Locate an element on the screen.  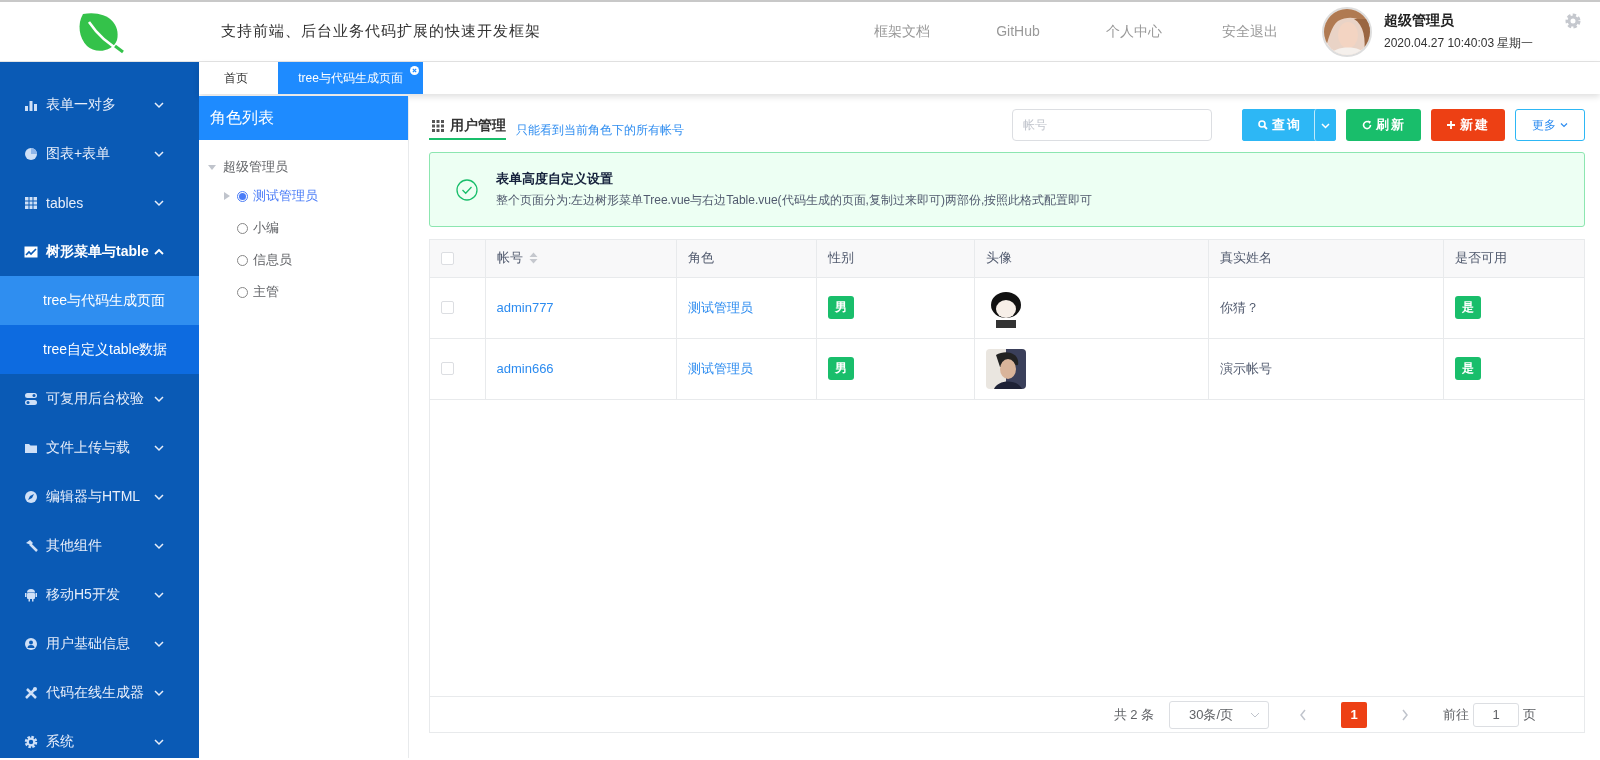
table-cell: 演示帐号 is located at coordinates (1245, 368).